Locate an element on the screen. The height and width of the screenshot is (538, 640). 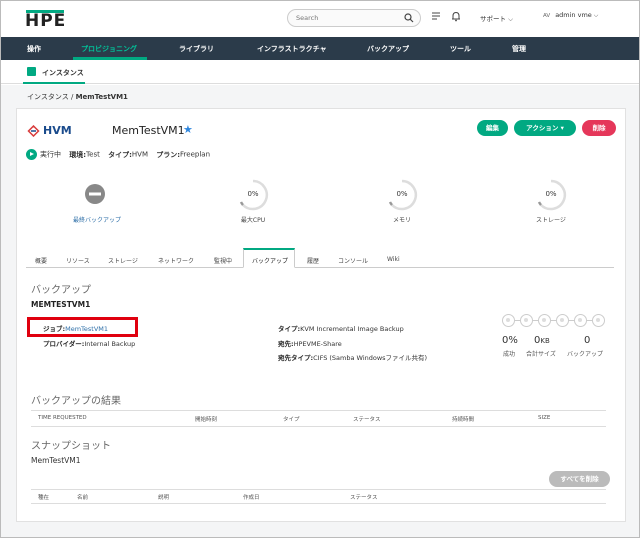
no-backup-icon is located at coordinates (95, 194).